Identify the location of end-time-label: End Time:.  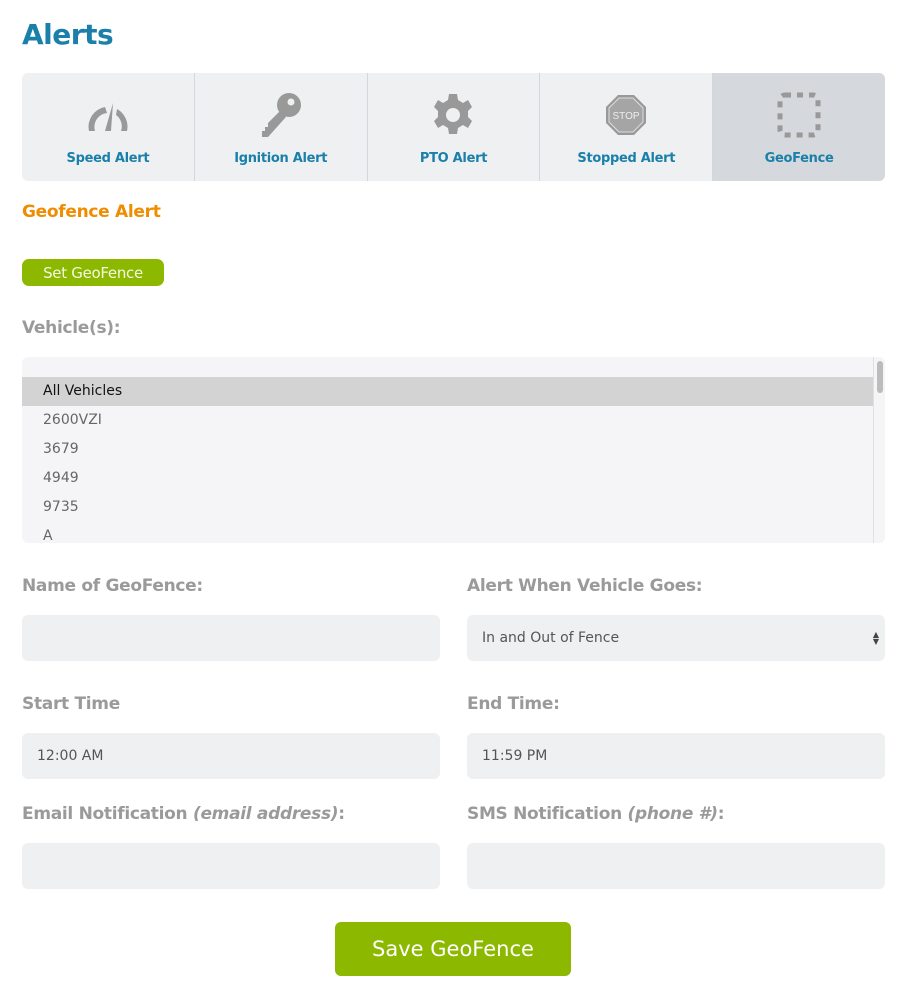
(513, 704).